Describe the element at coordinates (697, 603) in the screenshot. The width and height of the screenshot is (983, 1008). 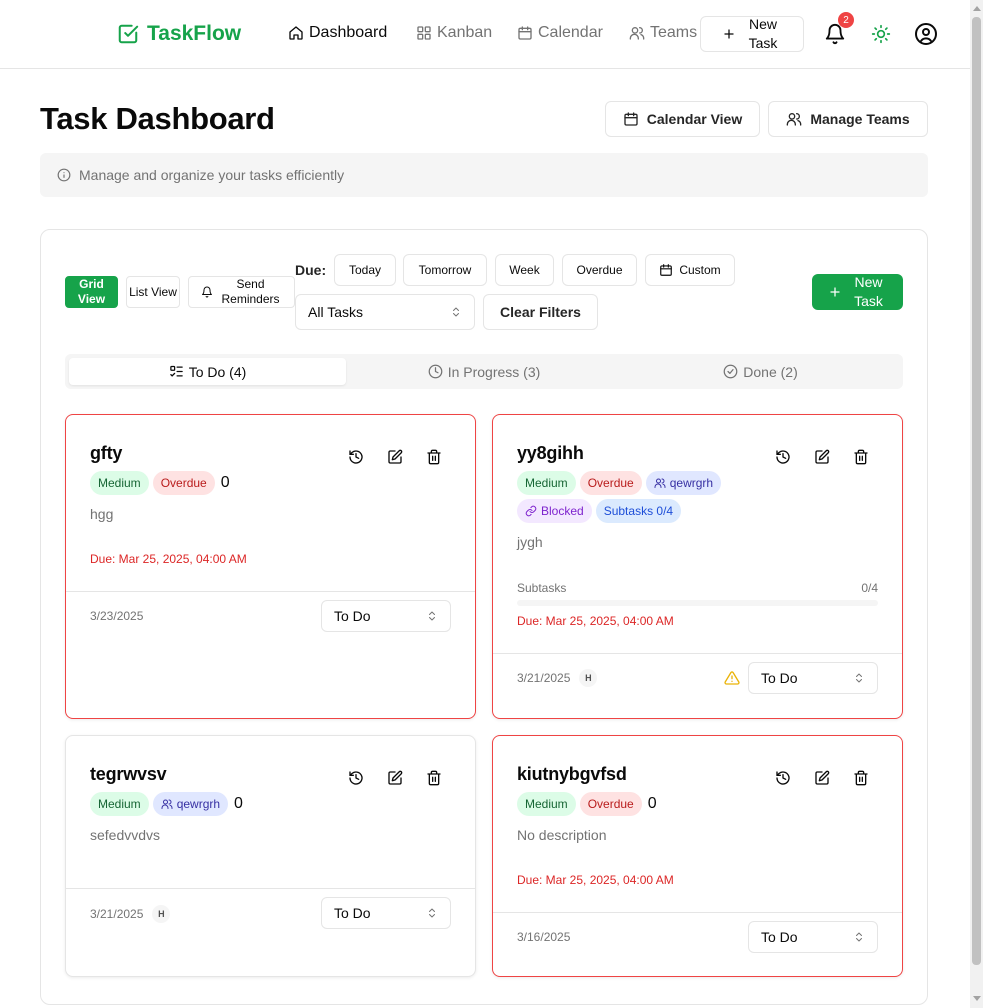
I see `subtasks-progress-bar` at that location.